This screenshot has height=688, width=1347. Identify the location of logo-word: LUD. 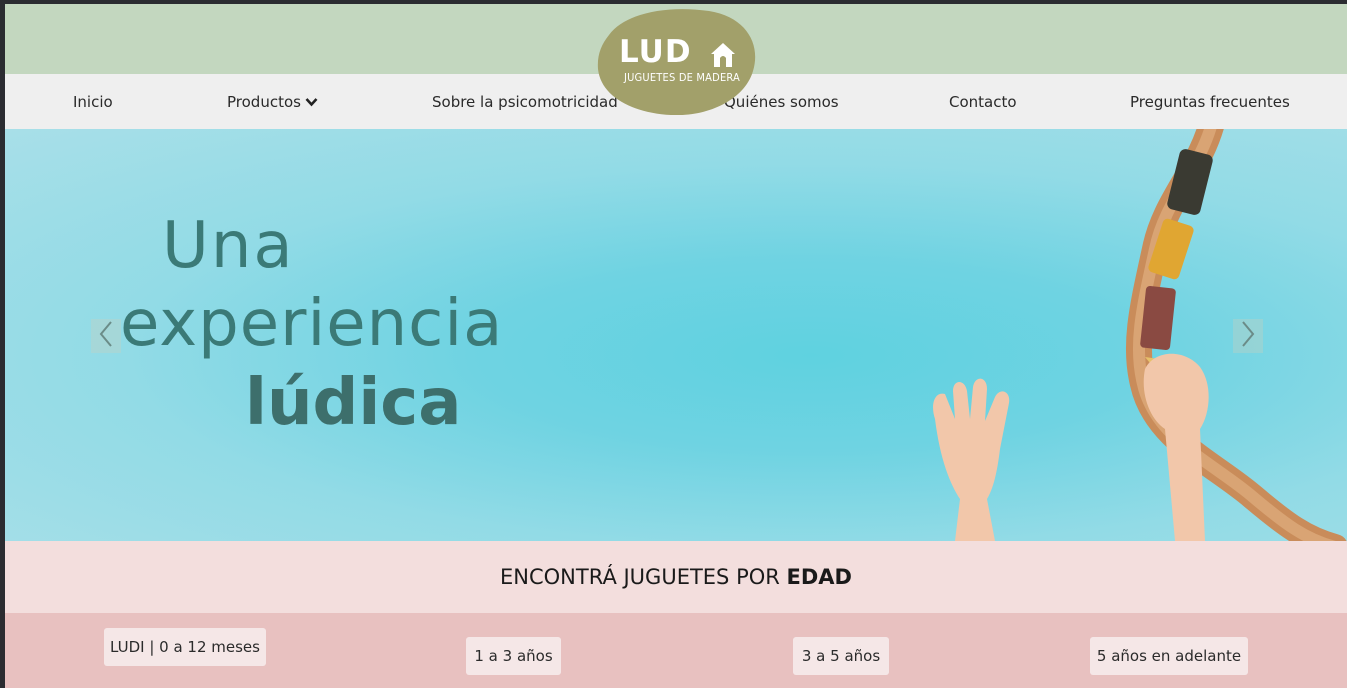
(655, 52).